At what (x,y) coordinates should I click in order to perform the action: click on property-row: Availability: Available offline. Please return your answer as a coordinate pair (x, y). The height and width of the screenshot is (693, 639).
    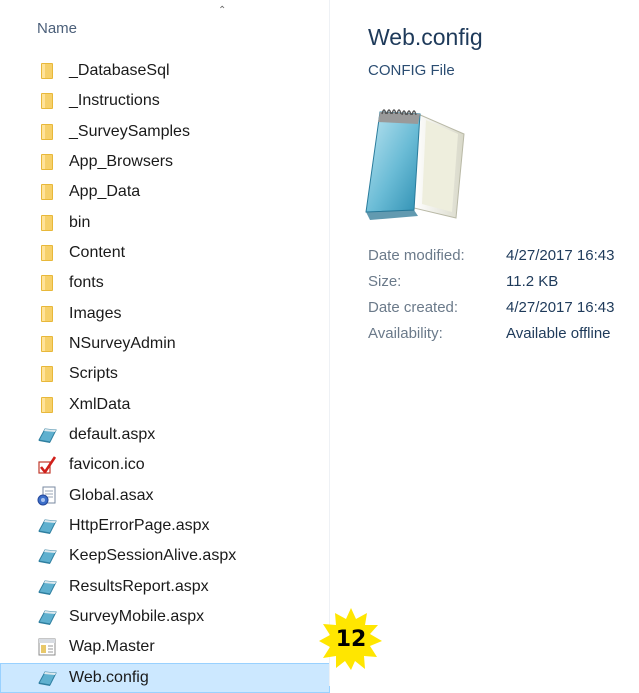
    Looking at the image, I should click on (491, 333).